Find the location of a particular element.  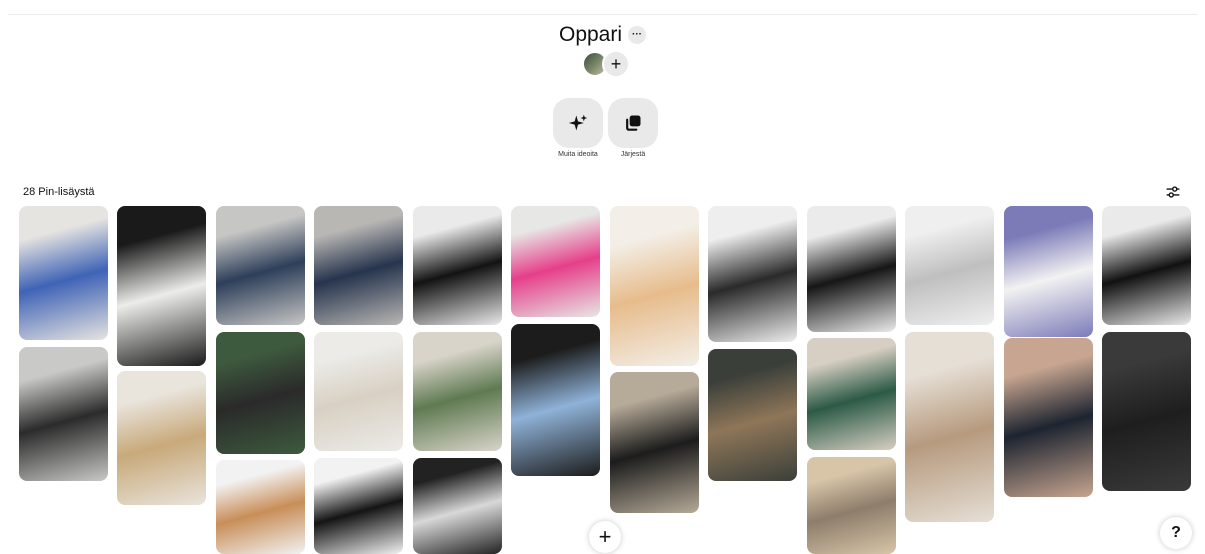

more-ideas-button is located at coordinates (578, 123).